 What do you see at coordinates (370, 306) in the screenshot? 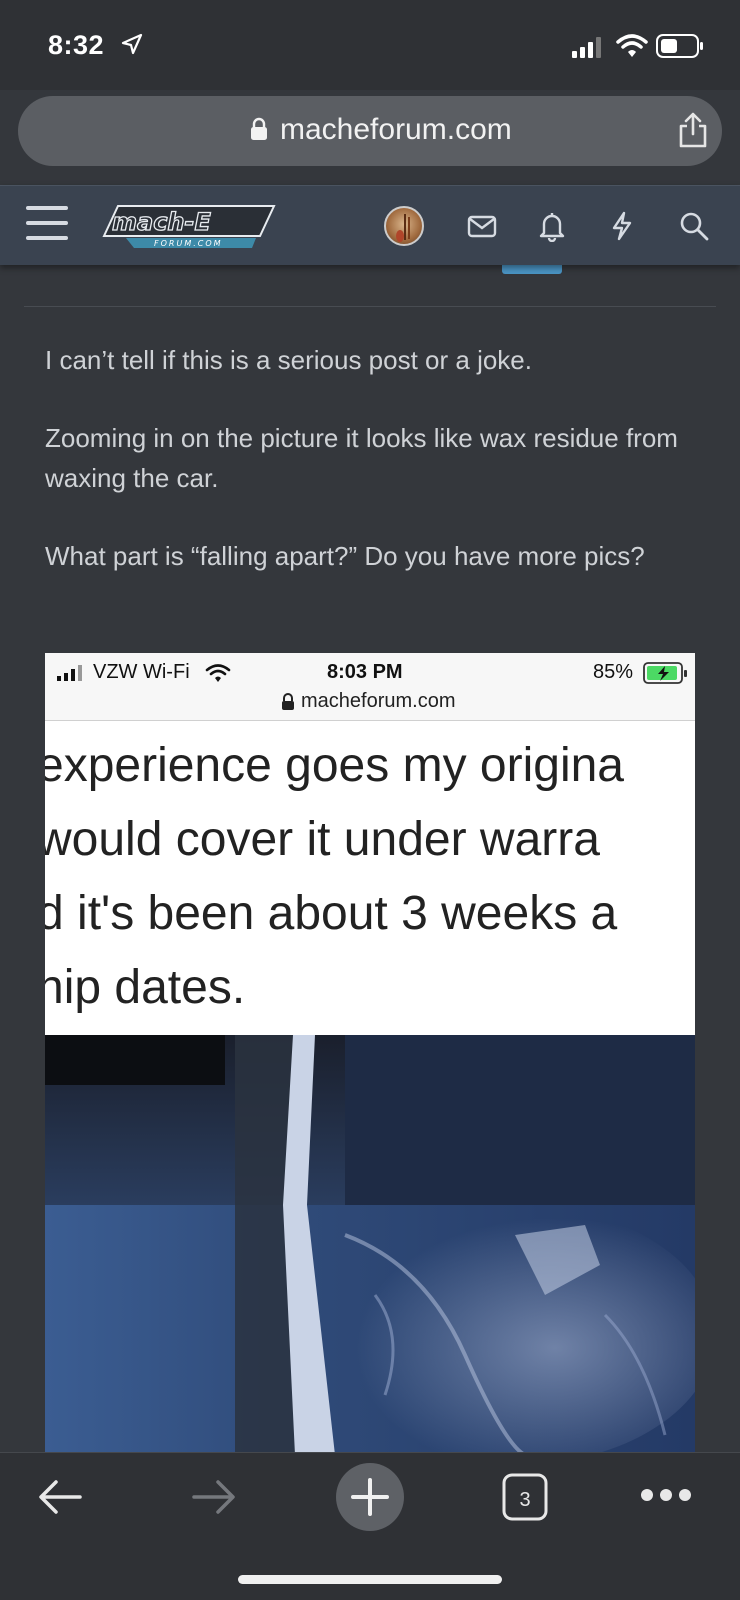
I see `divider` at bounding box center [370, 306].